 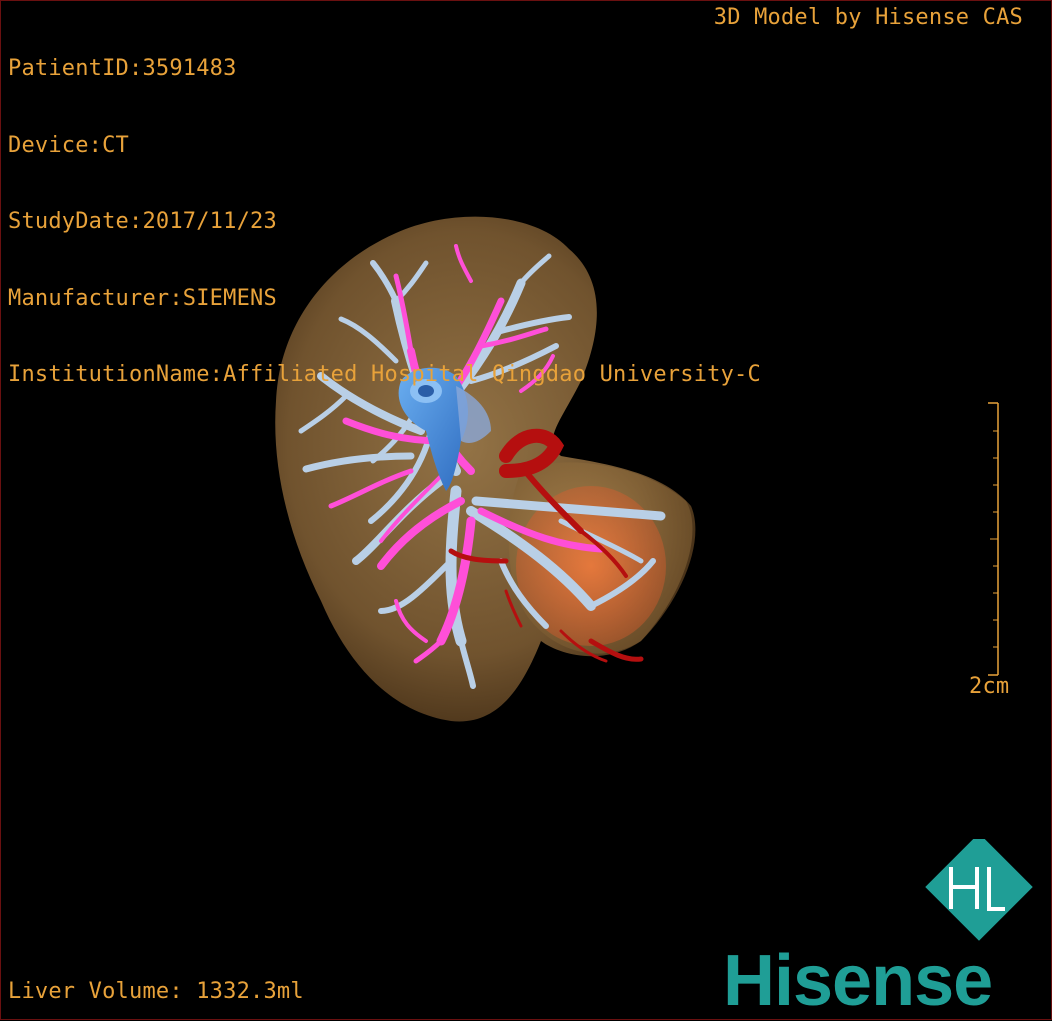 I want to click on hisense-logo: Hisense, so click(x=878, y=925).